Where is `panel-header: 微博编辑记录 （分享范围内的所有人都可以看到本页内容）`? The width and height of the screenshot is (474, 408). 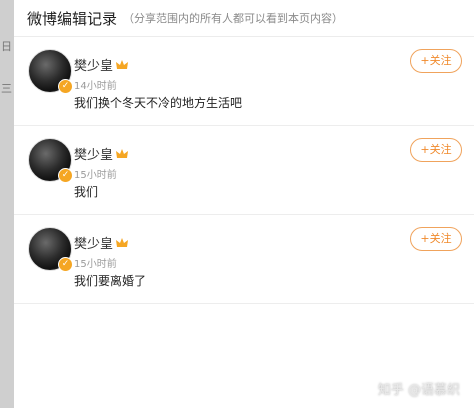 panel-header: 微博编辑记录 （分享范围内的所有人都可以看到本页内容） is located at coordinates (244, 18).